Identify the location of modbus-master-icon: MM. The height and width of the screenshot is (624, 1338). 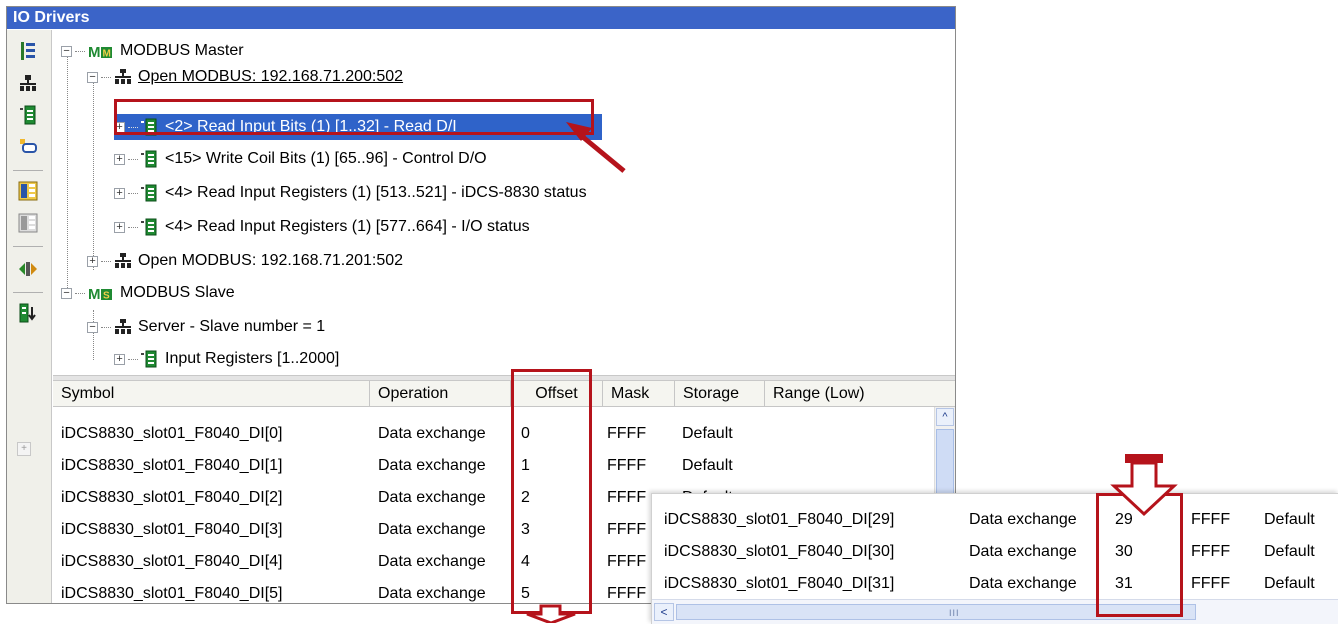
(101, 51).